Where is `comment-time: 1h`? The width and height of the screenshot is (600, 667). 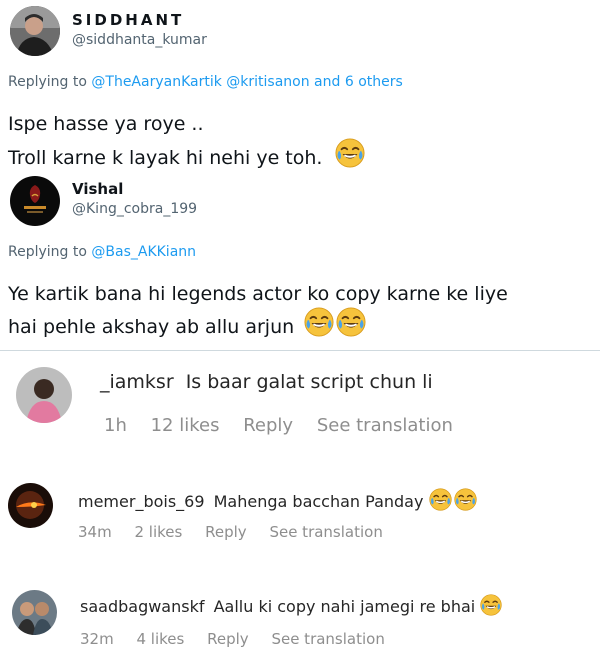 comment-time: 1h is located at coordinates (115, 425).